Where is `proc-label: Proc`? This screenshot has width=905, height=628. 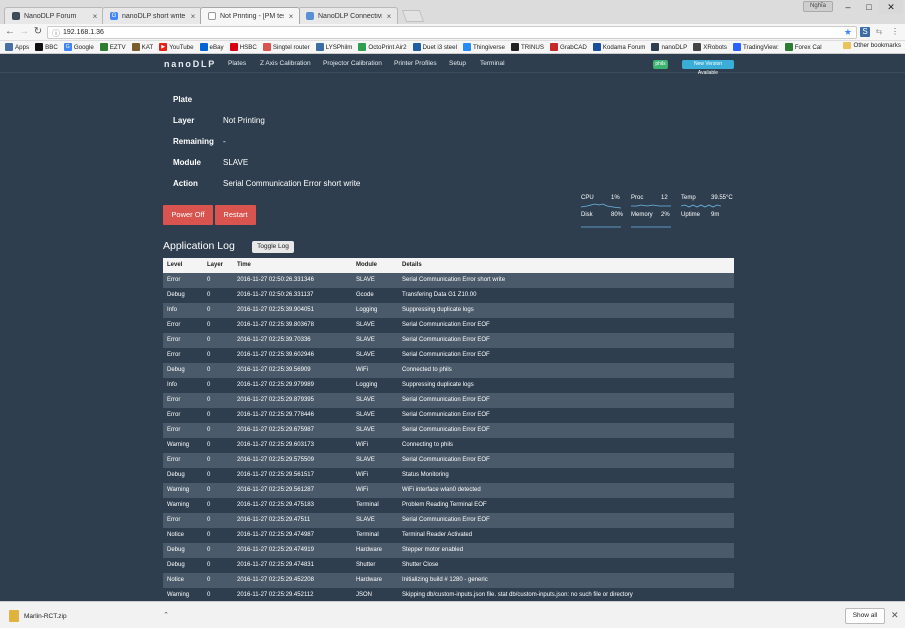 proc-label: Proc is located at coordinates (637, 198).